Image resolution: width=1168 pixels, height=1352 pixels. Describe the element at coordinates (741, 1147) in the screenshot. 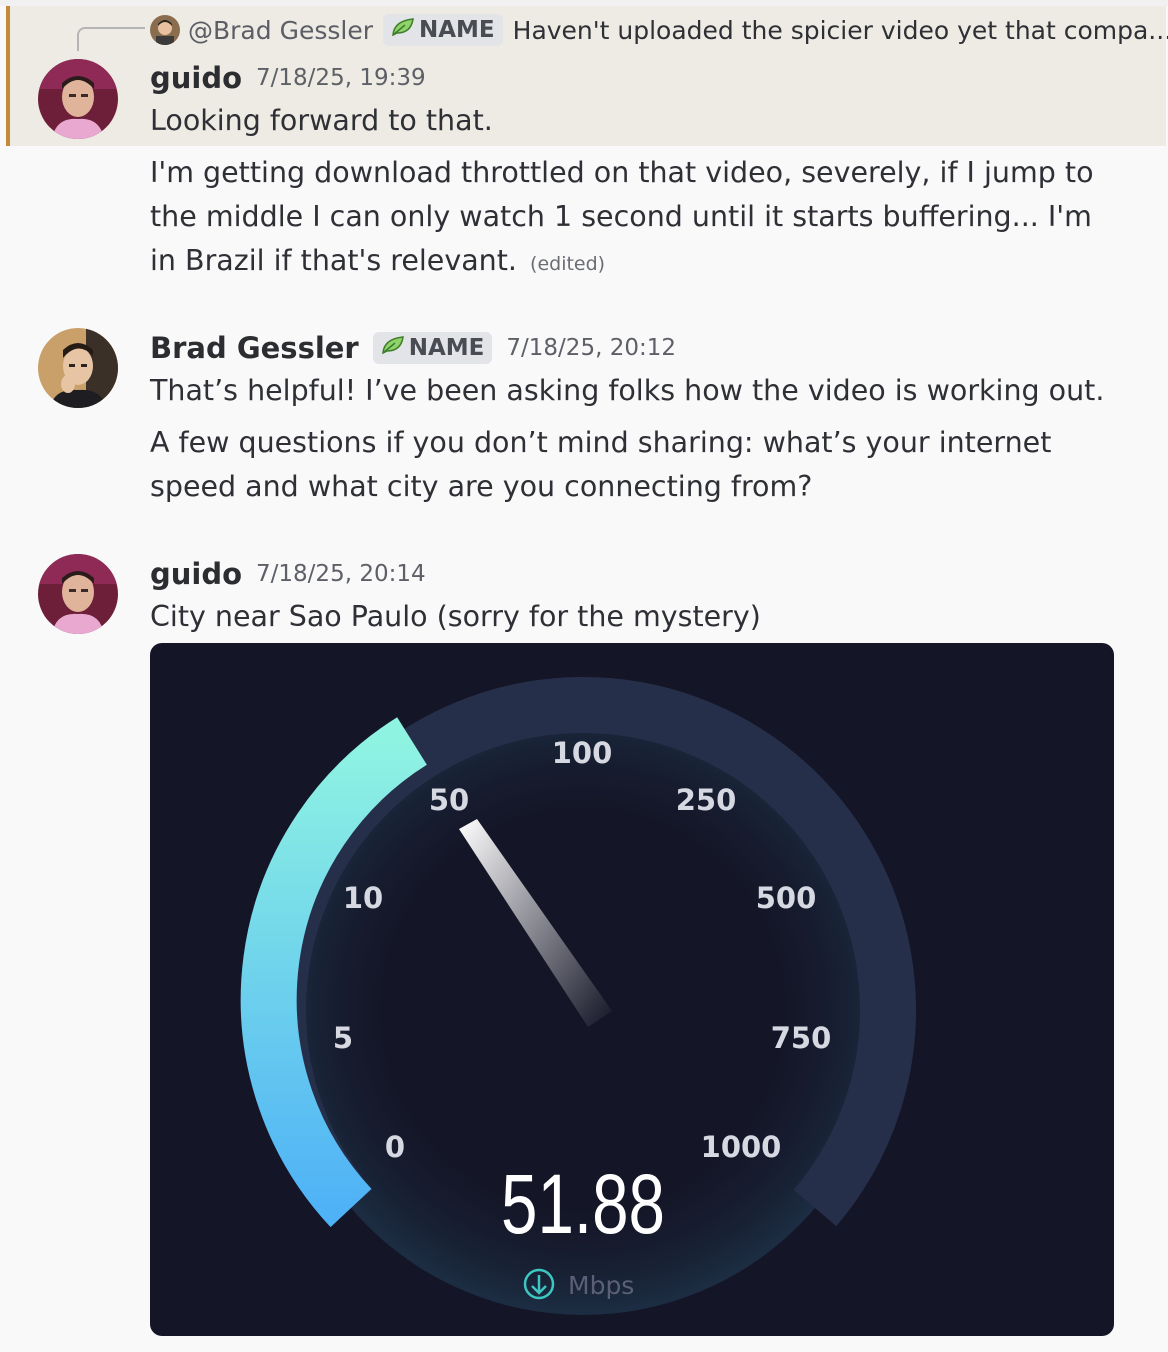

I see `tick-label: 1000` at that location.